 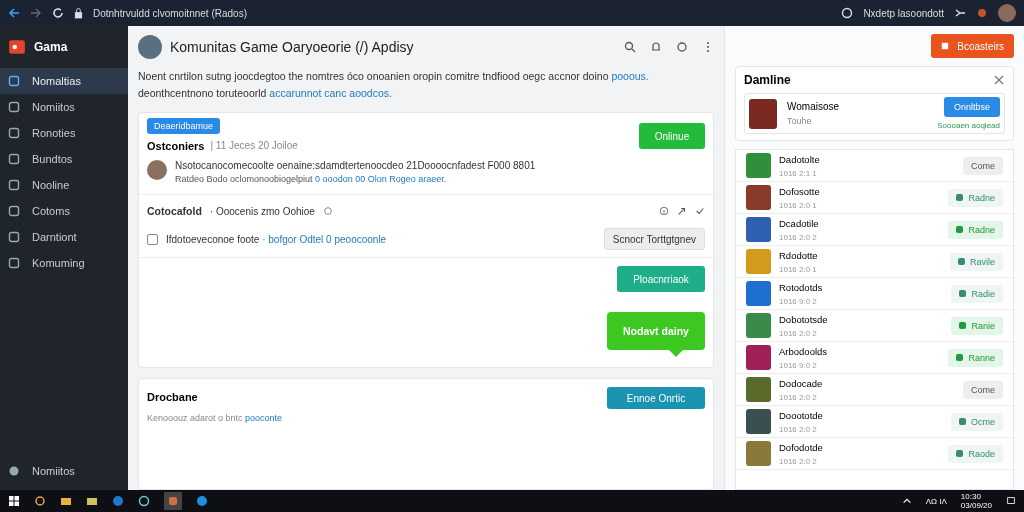 What do you see at coordinates (170, 13) in the screenshot?
I see `address-bar: Dotnhtrvuldd clvomoitnnet (Rados)` at bounding box center [170, 13].